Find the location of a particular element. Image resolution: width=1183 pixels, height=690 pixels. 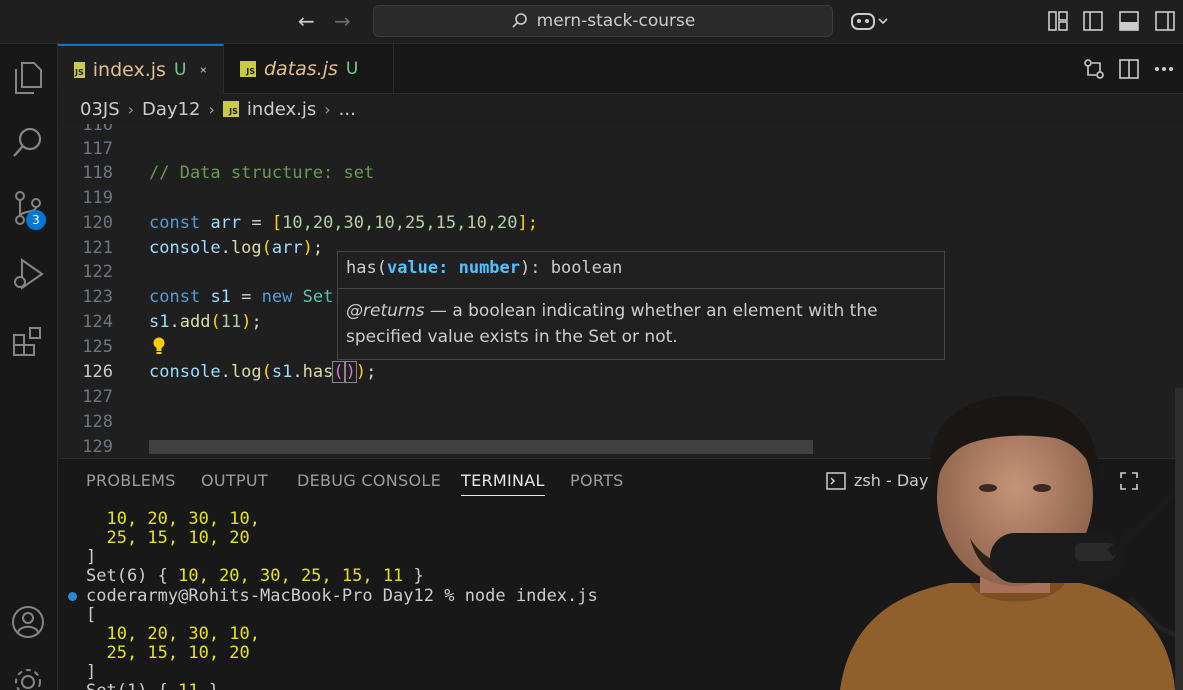

code-line: 117 is located at coordinates (97, 149).